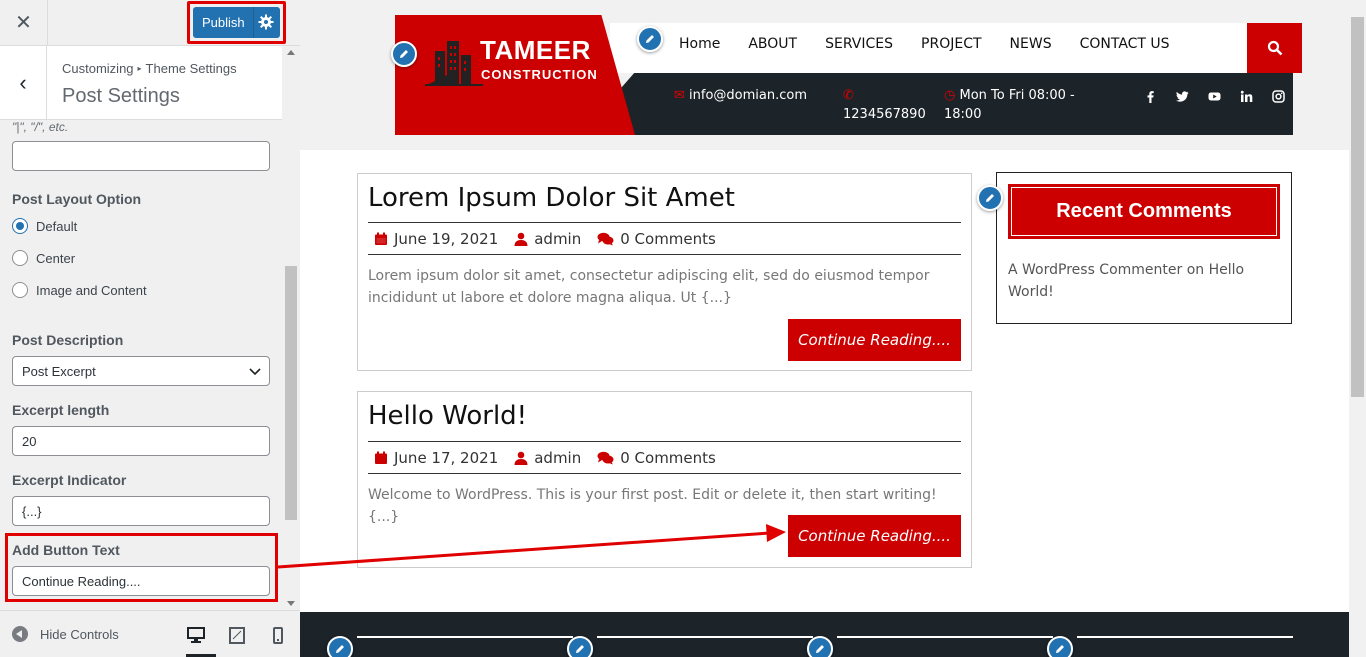 The image size is (1366, 657). What do you see at coordinates (436, 458) in the screenshot?
I see `post-date: June 17, 2021` at bounding box center [436, 458].